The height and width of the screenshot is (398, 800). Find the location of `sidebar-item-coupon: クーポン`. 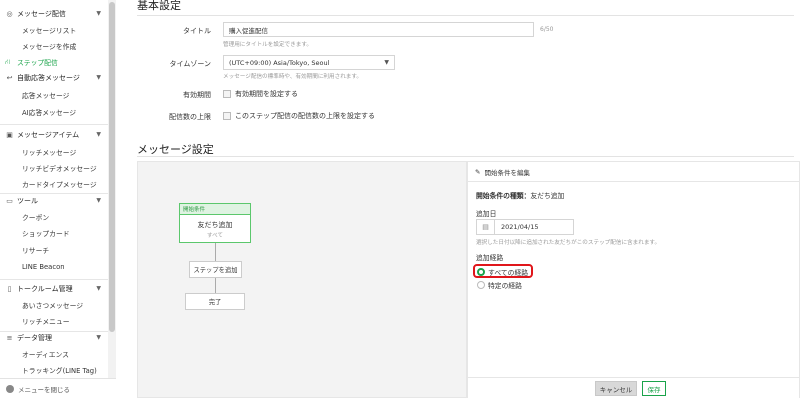

sidebar-item-coupon: クーポン is located at coordinates (65, 217).